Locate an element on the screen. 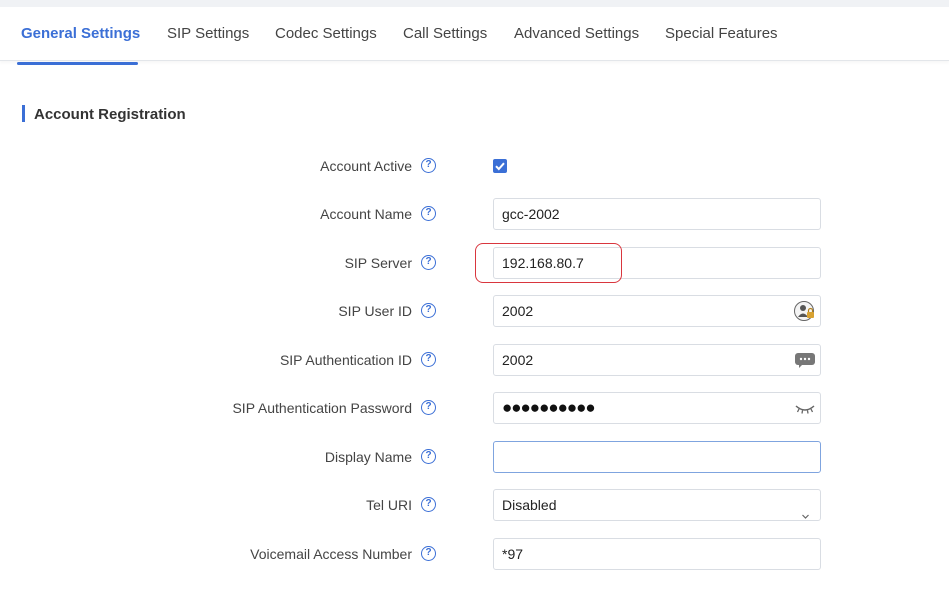 This screenshot has width=949, height=596. account-active-checkbox is located at coordinates (500, 166).